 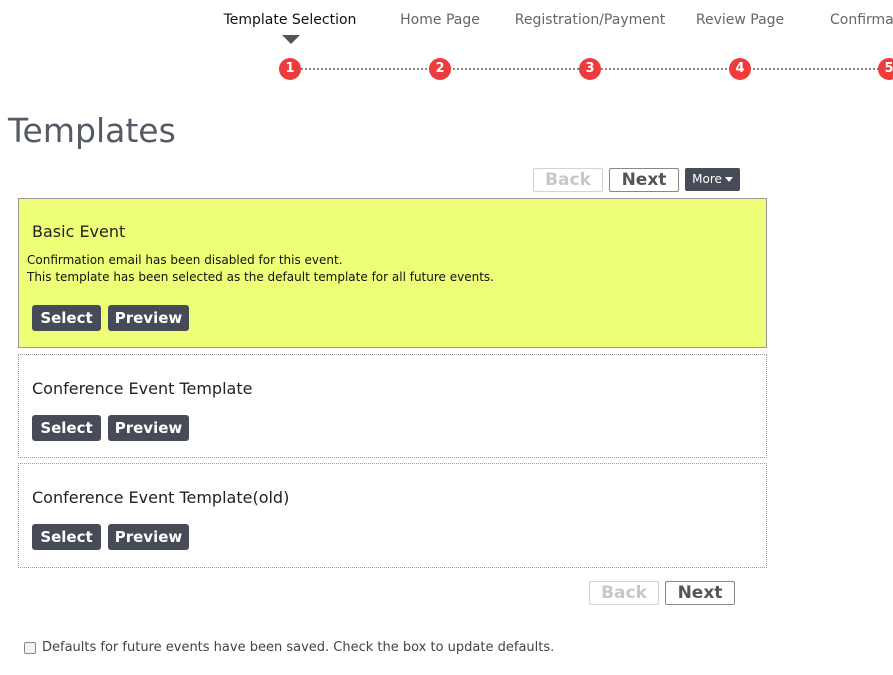 I want to click on step-label-review-page: Review Page, so click(x=740, y=20).